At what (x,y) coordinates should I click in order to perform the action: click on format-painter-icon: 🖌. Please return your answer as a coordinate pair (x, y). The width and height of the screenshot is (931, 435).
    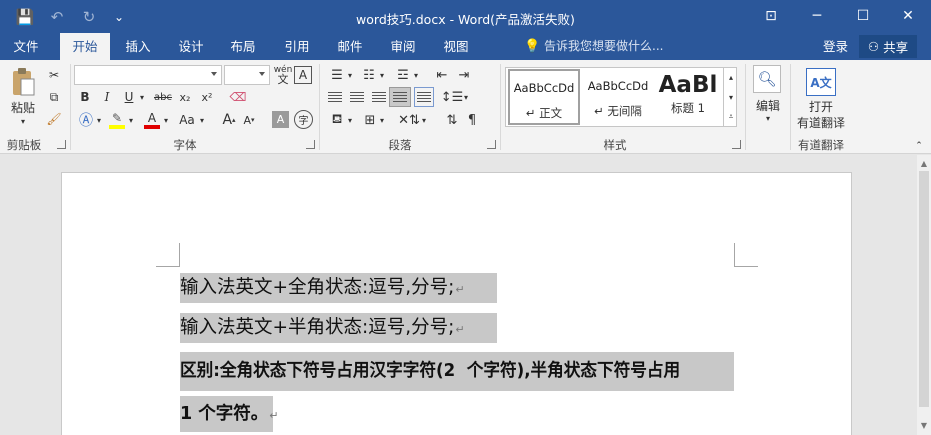
    Looking at the image, I should click on (54, 119).